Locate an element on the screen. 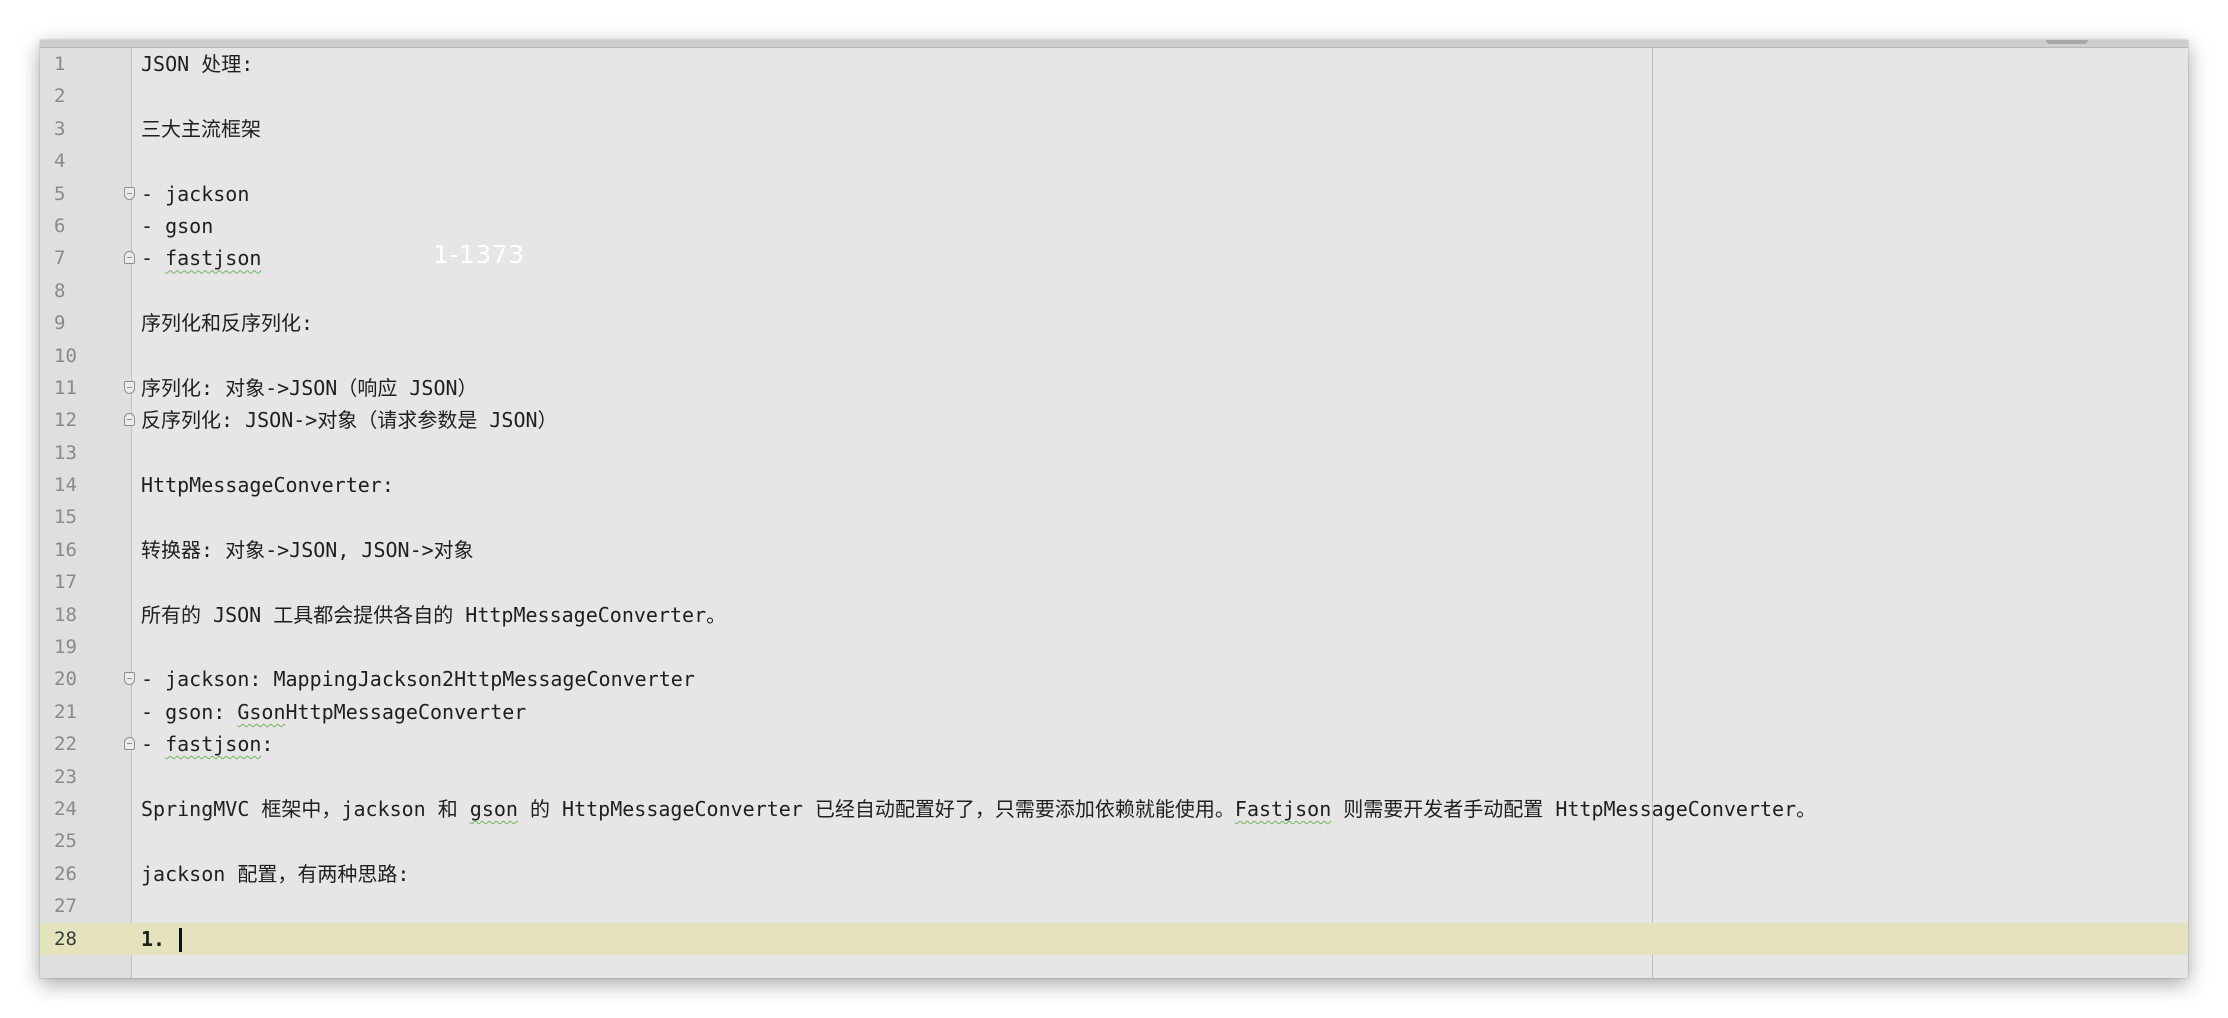 This screenshot has width=2228, height=1018. line-text-part: 1. is located at coordinates (159, 938).